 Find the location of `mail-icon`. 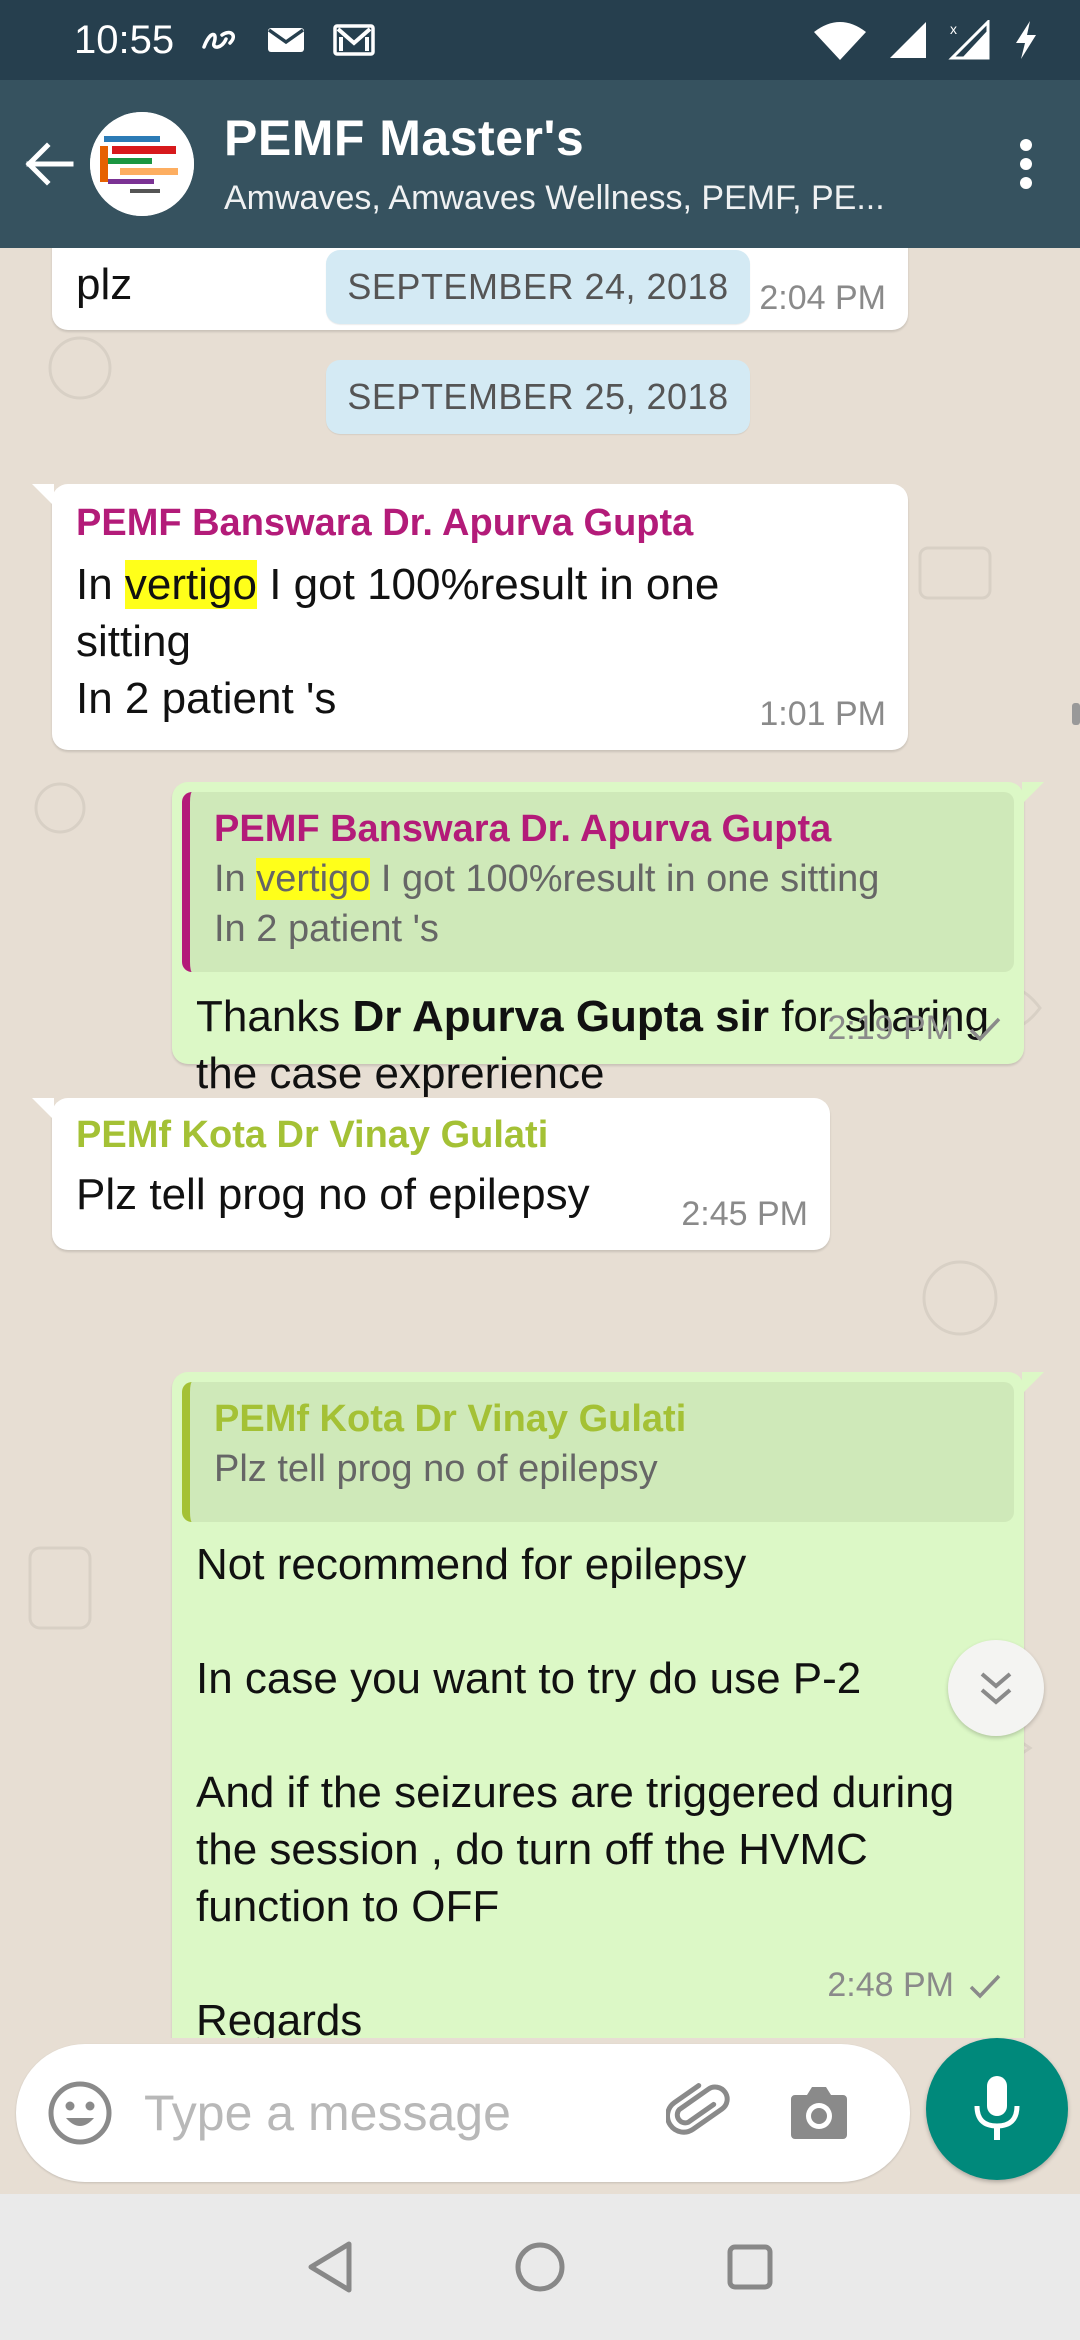

mail-icon is located at coordinates (286, 40).